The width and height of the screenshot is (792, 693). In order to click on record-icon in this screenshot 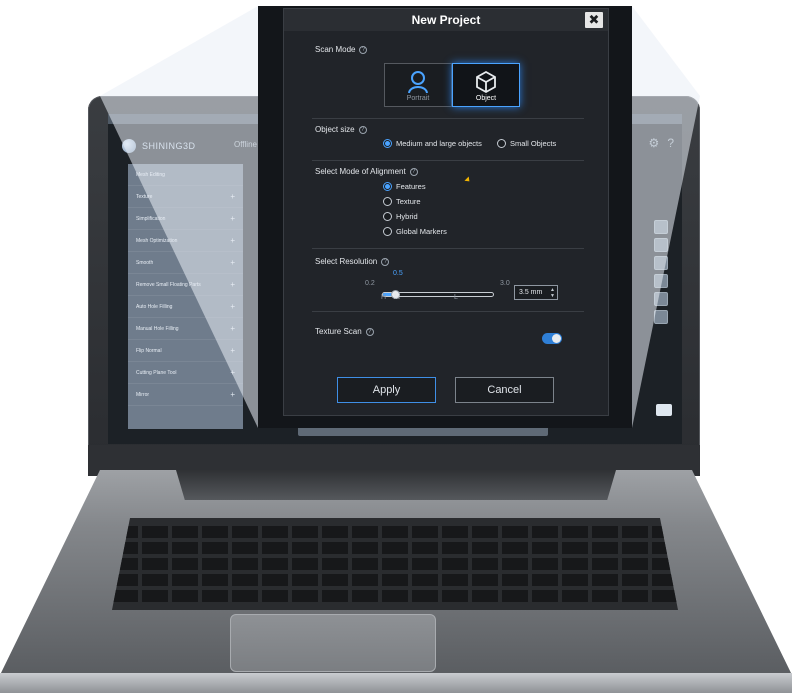, I will do `click(661, 299)`.